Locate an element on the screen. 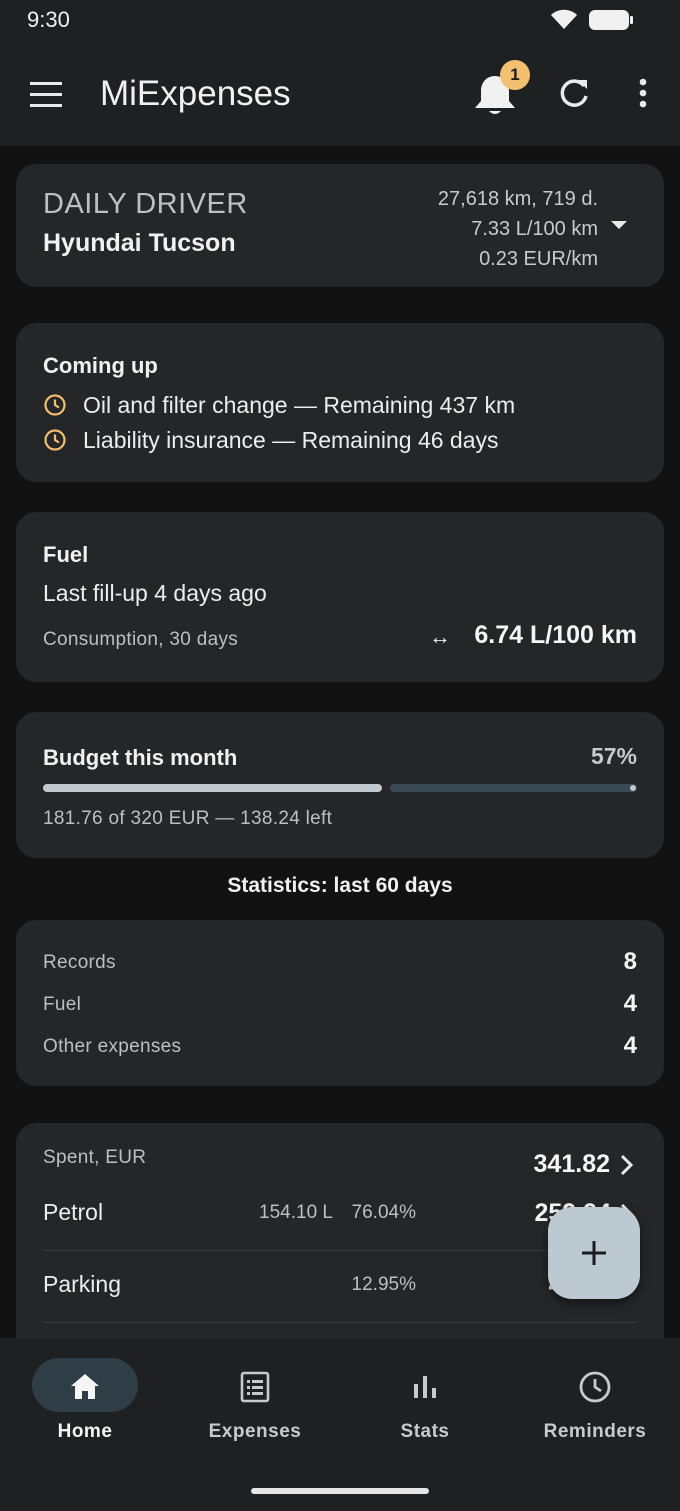  statistics-title: Statistics: last 60 days is located at coordinates (340, 885).